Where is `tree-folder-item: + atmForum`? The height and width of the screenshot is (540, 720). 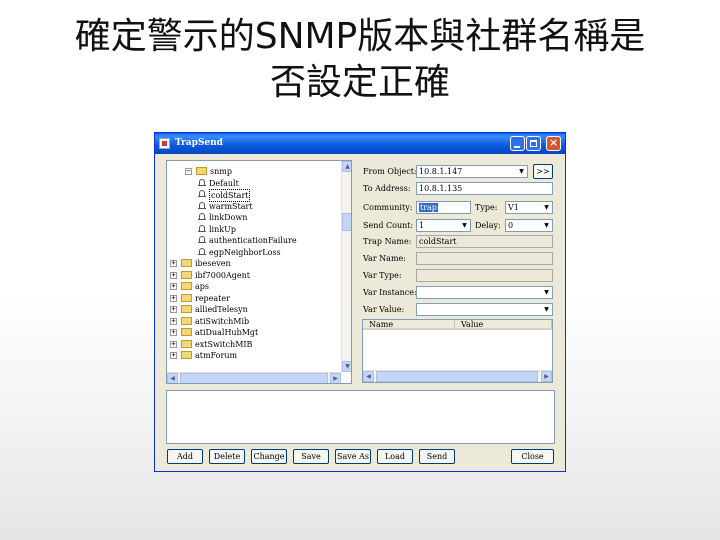
tree-folder-item: + atmForum is located at coordinates (253, 355).